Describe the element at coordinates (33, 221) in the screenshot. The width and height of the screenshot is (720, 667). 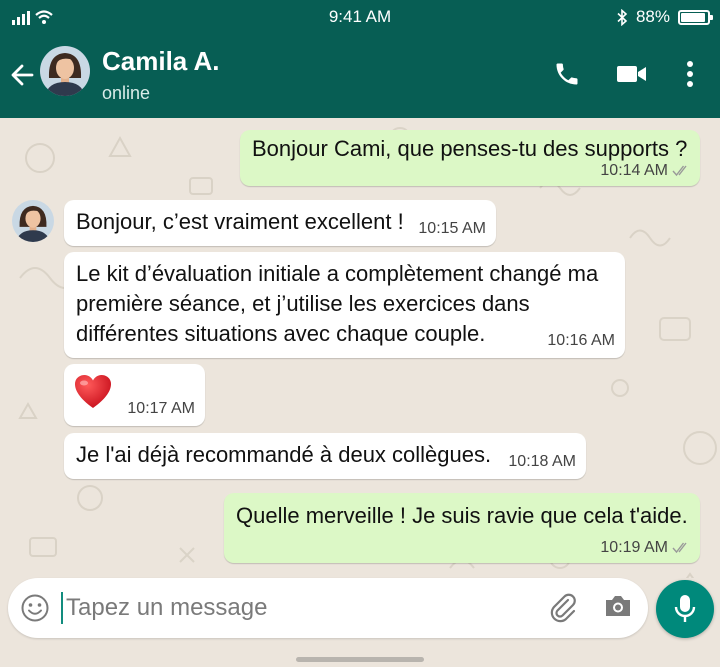
I see `sender-avatar` at that location.